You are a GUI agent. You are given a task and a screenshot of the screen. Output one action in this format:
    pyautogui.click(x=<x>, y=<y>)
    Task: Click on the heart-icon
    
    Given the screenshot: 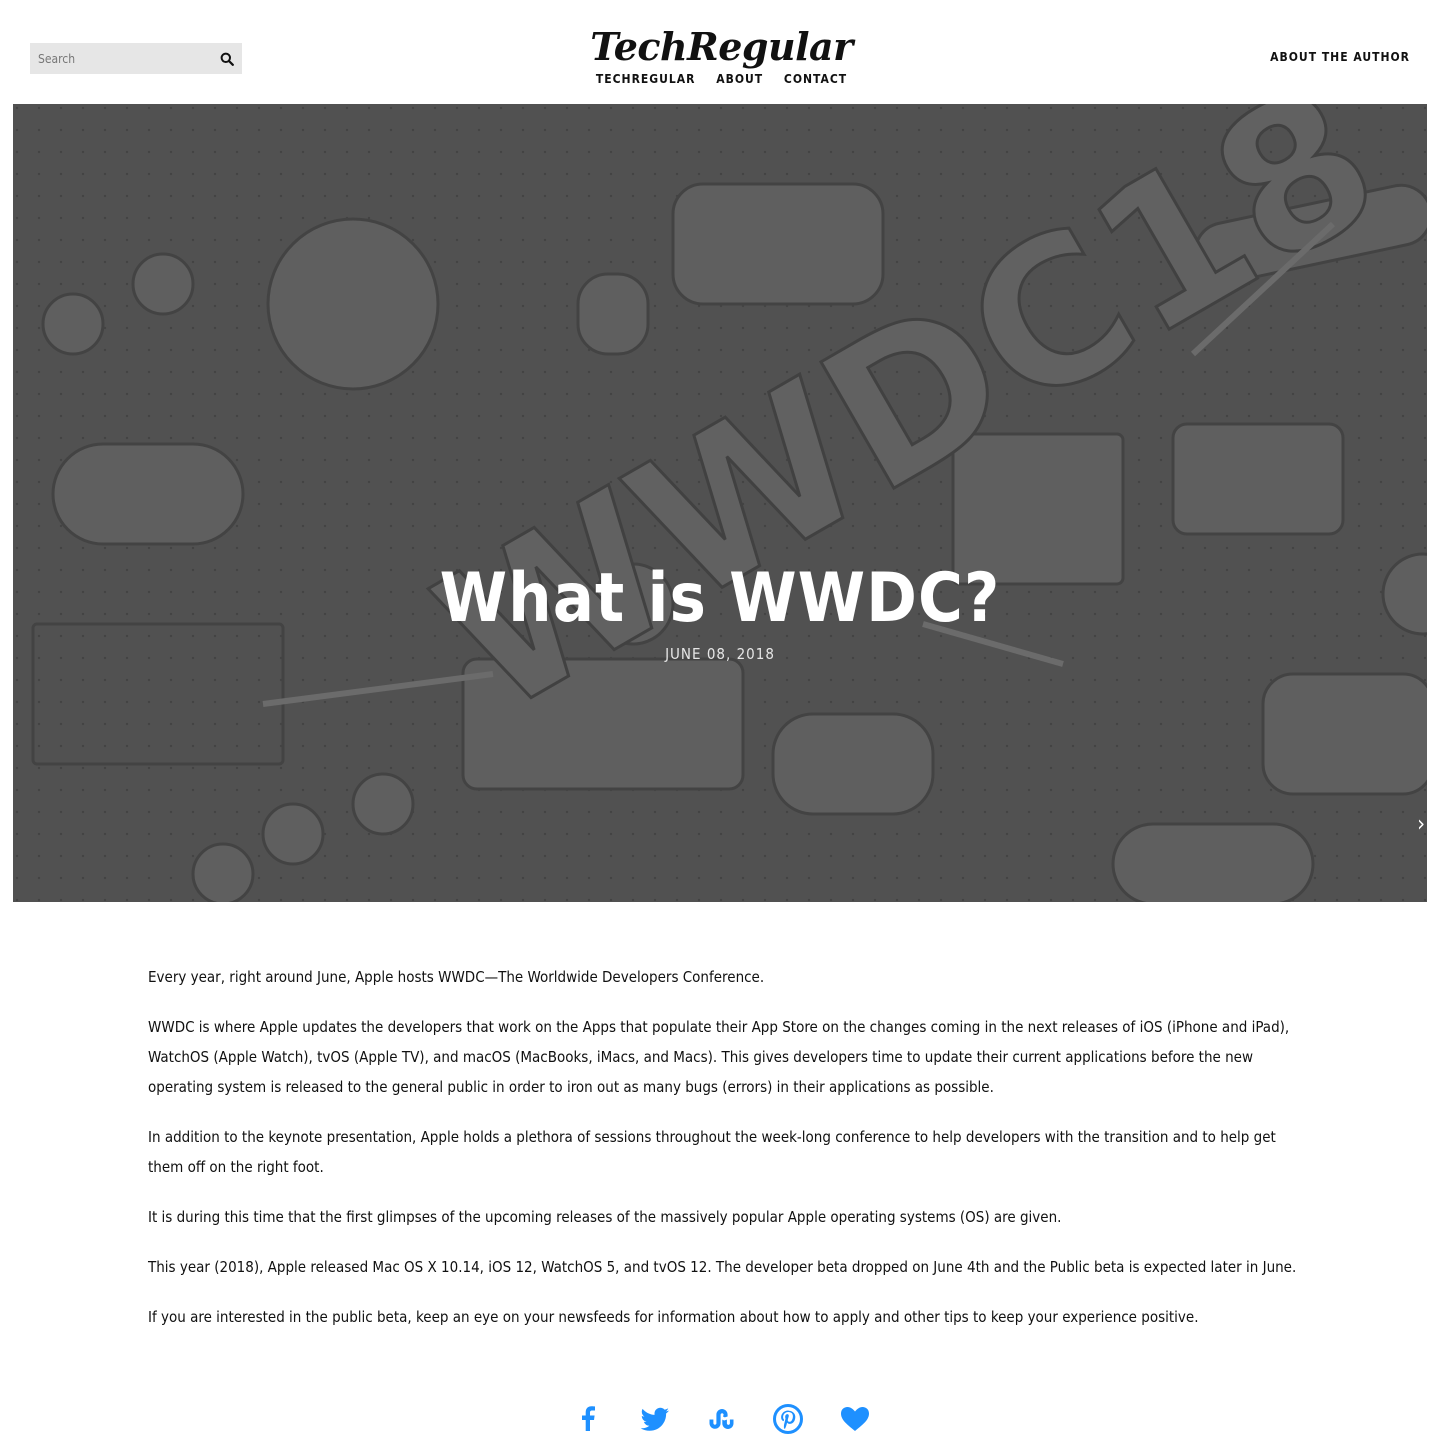 What is the action you would take?
    pyautogui.click(x=854, y=1419)
    